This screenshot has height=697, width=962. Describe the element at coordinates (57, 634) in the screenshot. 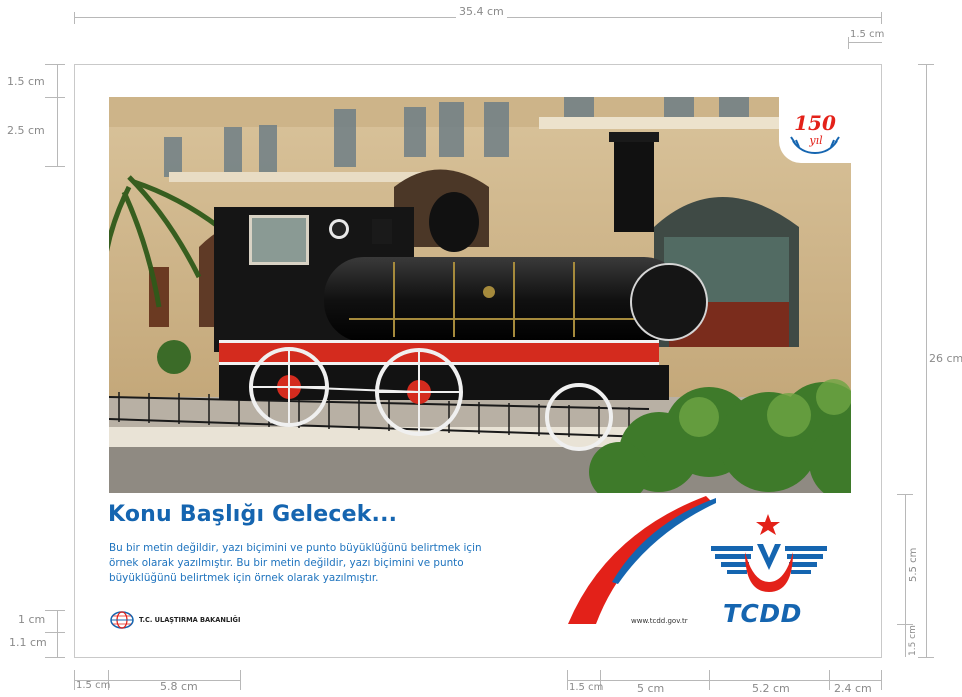

I see `left-bottom-dimension-line` at that location.